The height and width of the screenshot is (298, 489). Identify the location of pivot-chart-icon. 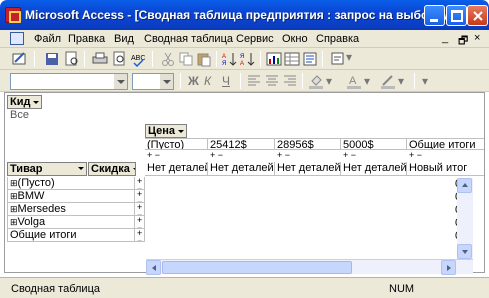
(274, 59).